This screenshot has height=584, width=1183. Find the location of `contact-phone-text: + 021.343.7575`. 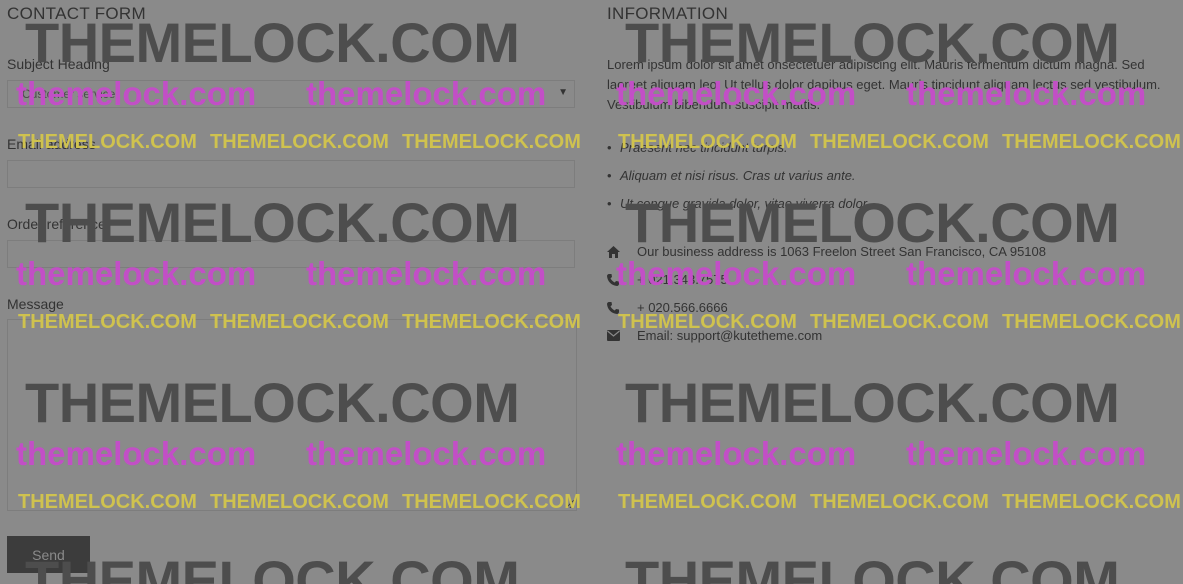

contact-phone-text: + 021.343.7575 is located at coordinates (682, 279).